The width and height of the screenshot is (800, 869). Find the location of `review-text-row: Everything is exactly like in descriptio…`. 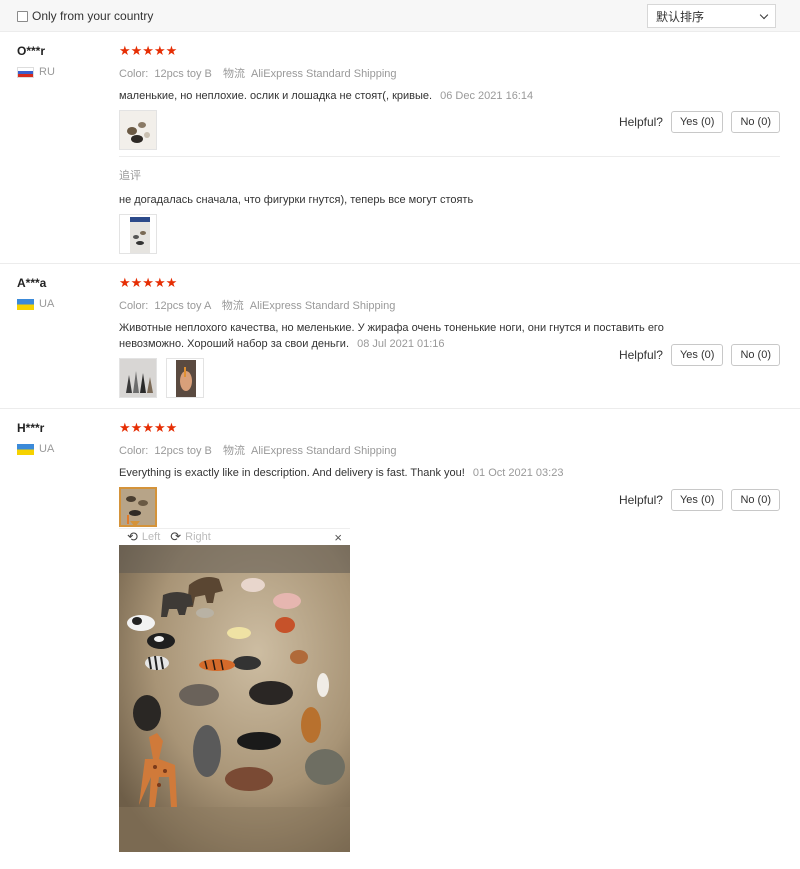

review-text-row: Everything is exactly like in descriptio… is located at coordinates (449, 473).